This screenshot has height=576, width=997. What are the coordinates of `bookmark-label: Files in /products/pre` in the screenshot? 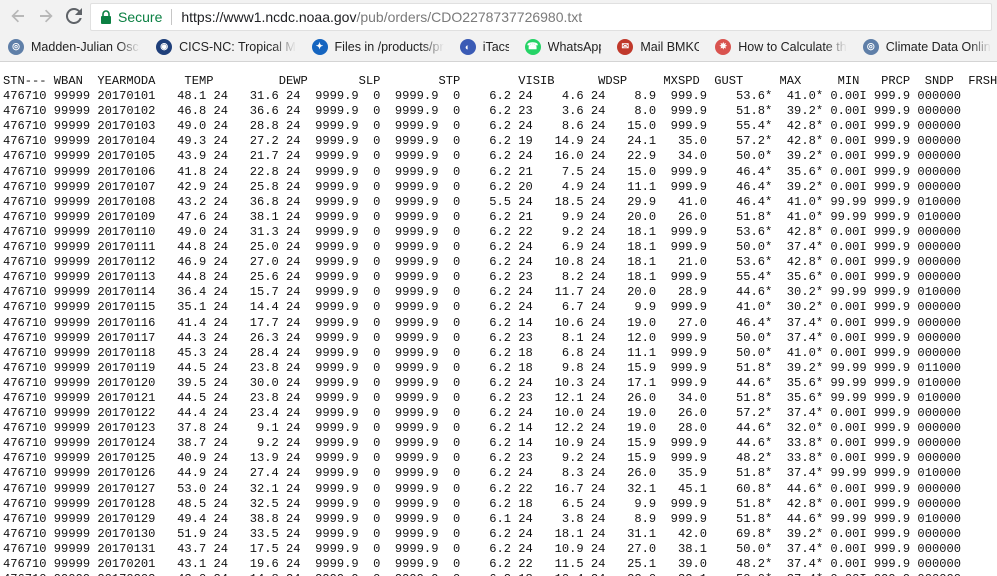 It's located at (389, 46).